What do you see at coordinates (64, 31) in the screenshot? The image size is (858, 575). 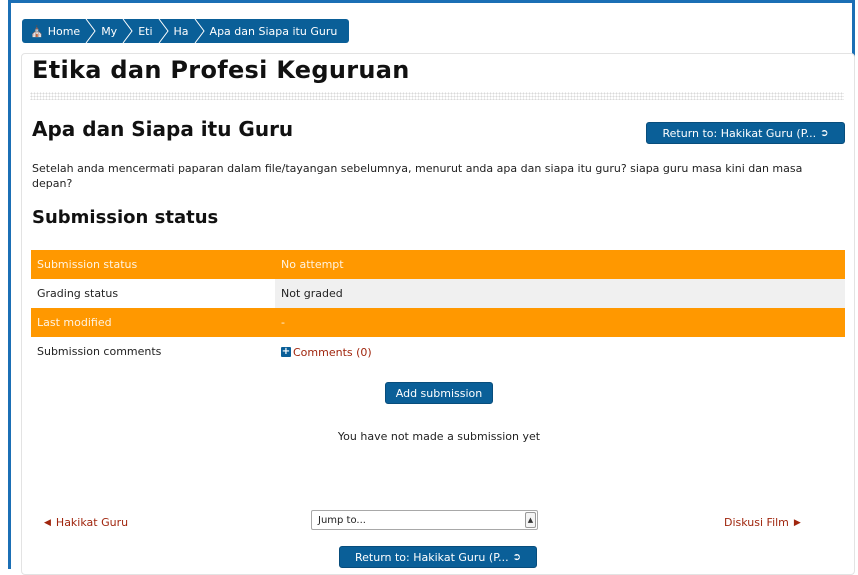 I see `breadcrumb-home-label: Home` at bounding box center [64, 31].